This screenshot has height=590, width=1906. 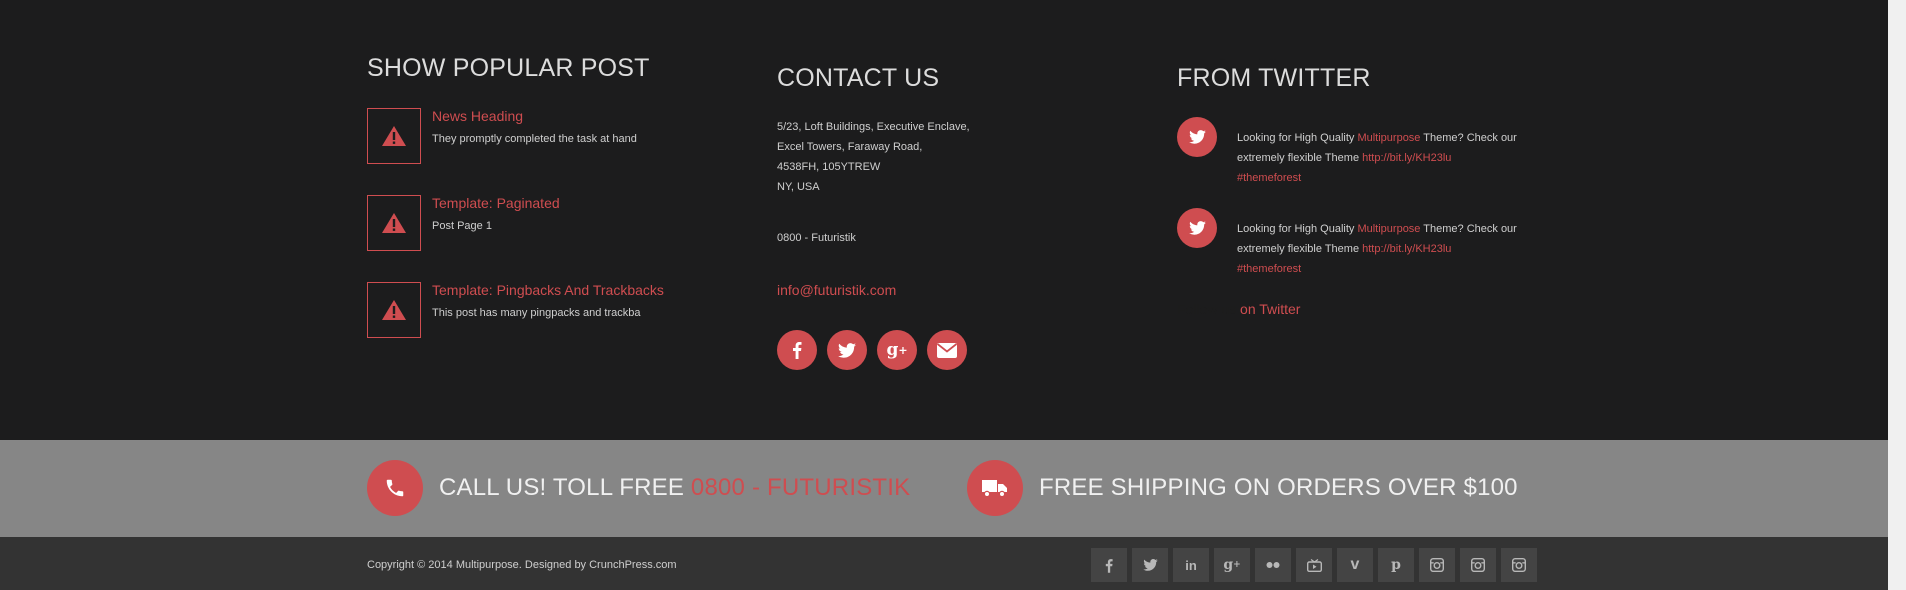 I want to click on popular-post-excerpt: This post has many pingpacks and trackba, so click(x=536, y=313).